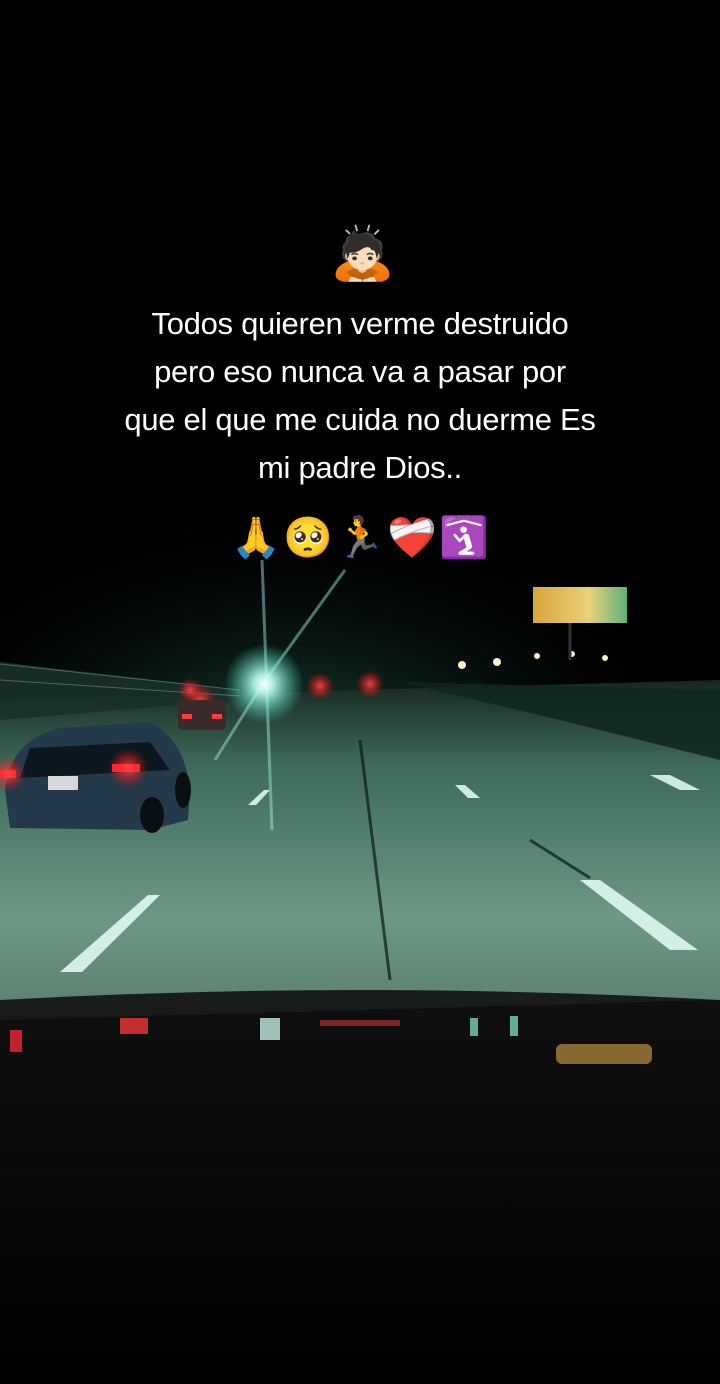 The height and width of the screenshot is (1384, 720). What do you see at coordinates (464, 538) in the screenshot?
I see `place-of-worship-icon: 🛐` at bounding box center [464, 538].